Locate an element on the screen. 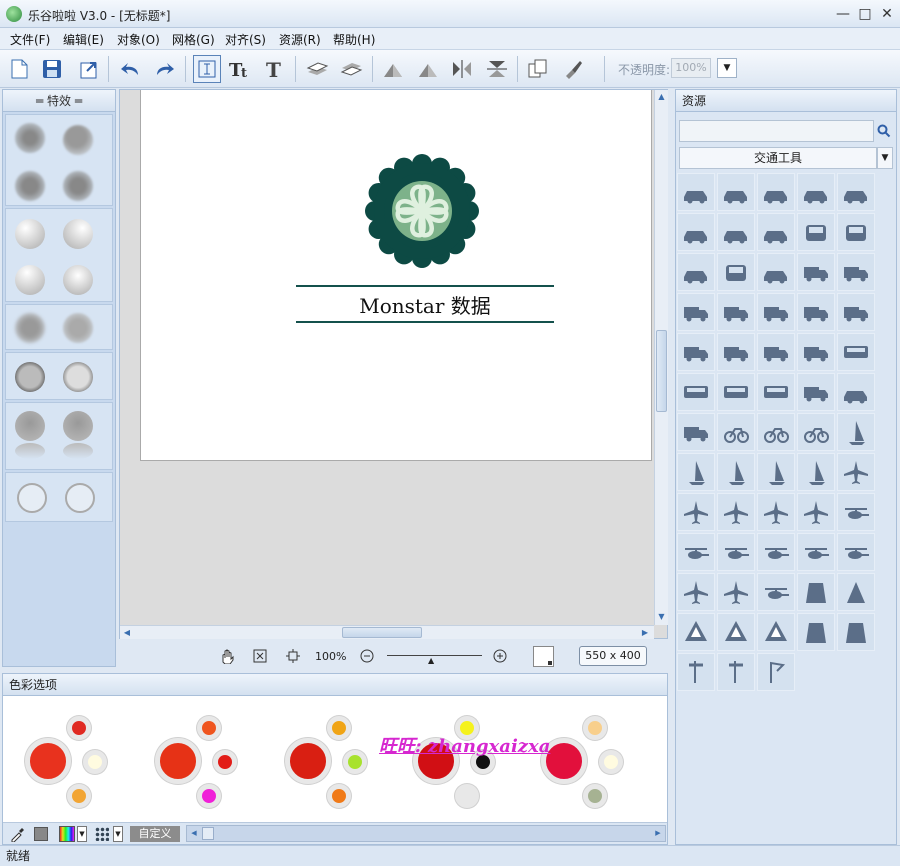  scroll-left-icon: ◀ is located at coordinates (127, 632).